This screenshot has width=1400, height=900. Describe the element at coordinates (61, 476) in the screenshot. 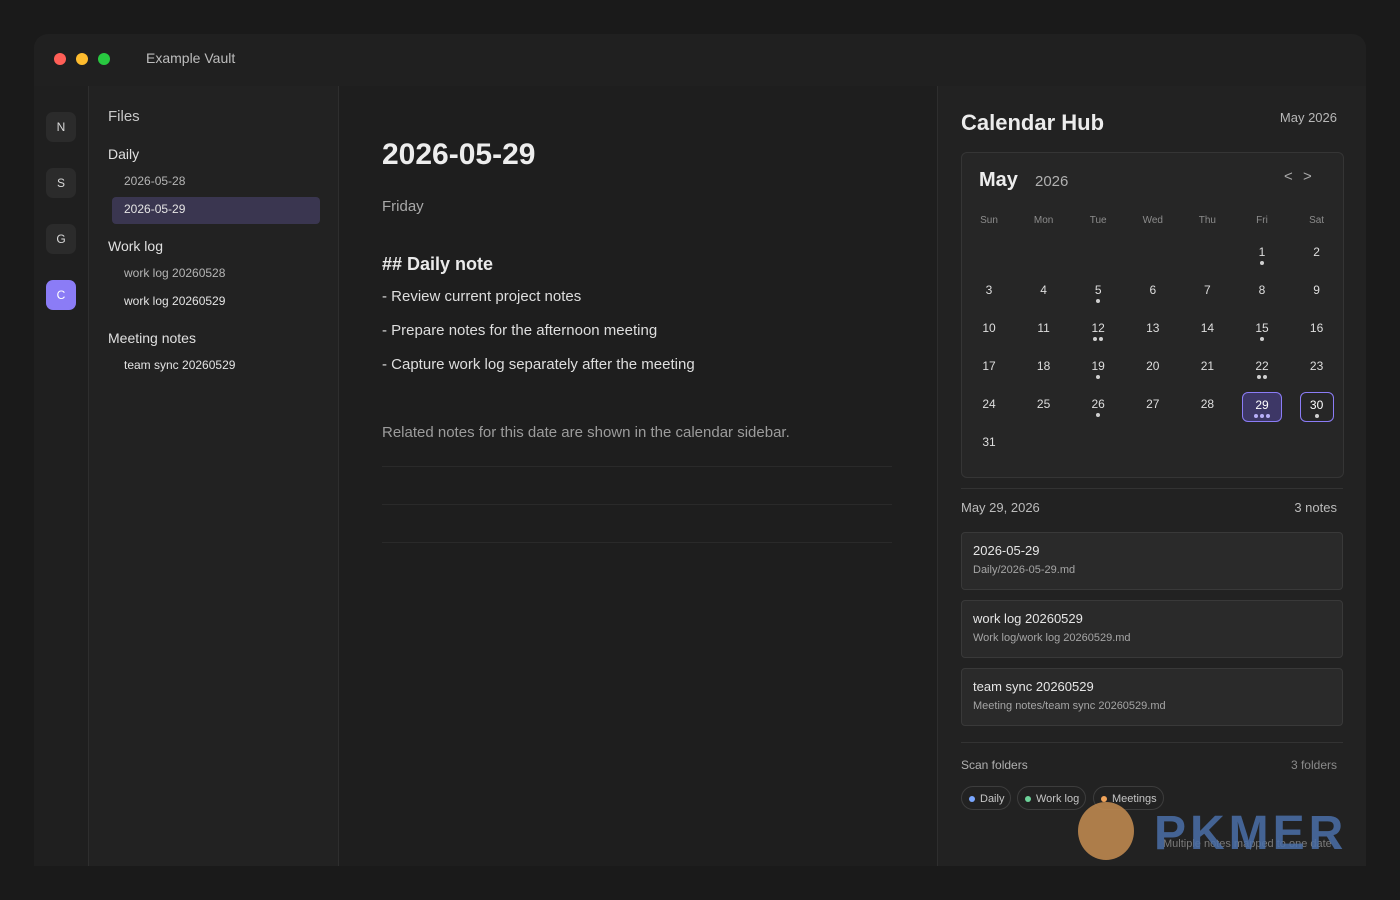

I see `ribbon: N S G C` at that location.